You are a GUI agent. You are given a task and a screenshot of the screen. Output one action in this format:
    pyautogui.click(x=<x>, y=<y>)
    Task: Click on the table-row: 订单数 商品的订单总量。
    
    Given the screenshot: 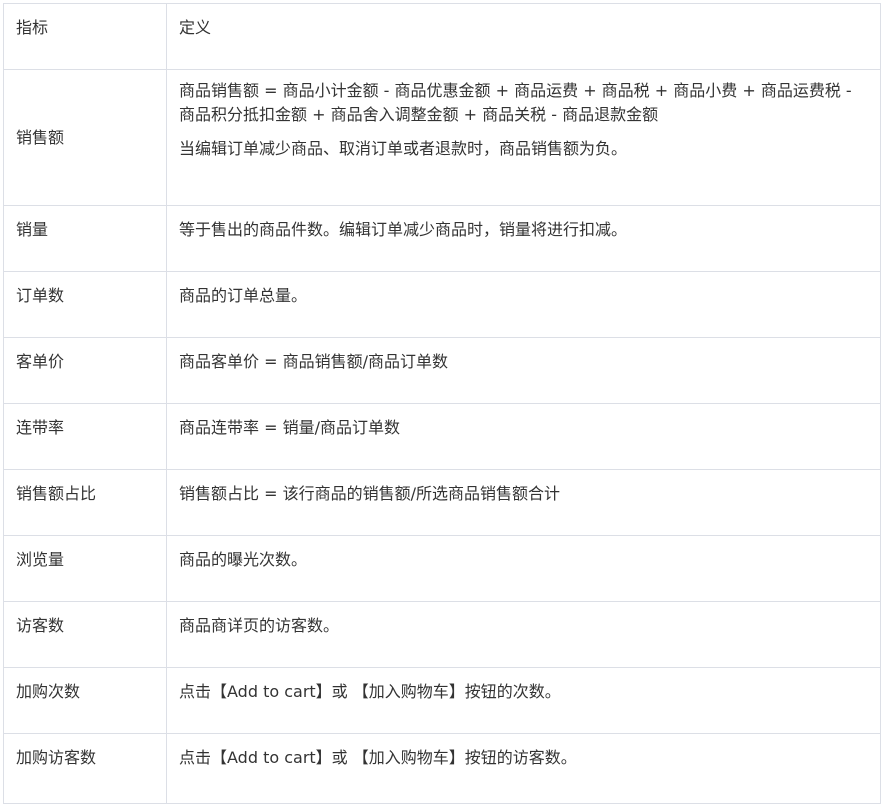 What is the action you would take?
    pyautogui.click(x=442, y=305)
    